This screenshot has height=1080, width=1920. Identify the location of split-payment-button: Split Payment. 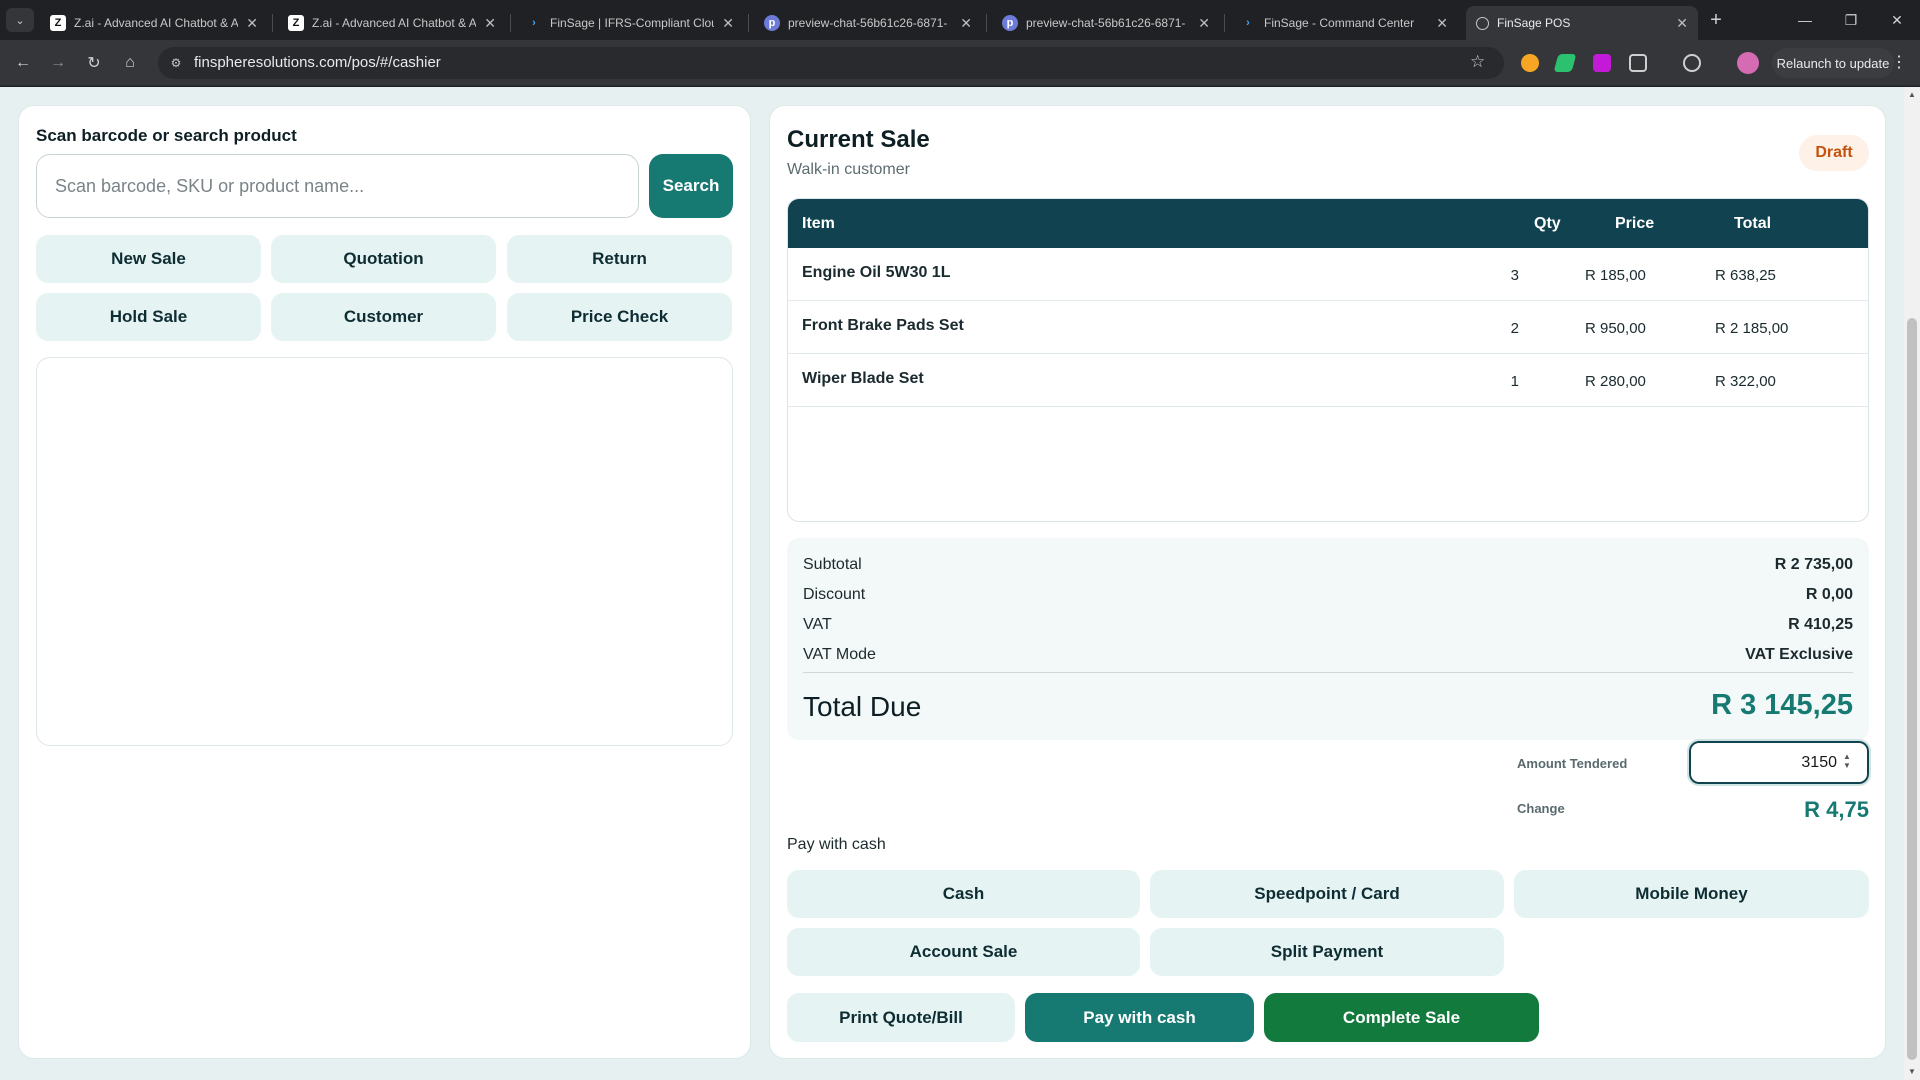
(1327, 952).